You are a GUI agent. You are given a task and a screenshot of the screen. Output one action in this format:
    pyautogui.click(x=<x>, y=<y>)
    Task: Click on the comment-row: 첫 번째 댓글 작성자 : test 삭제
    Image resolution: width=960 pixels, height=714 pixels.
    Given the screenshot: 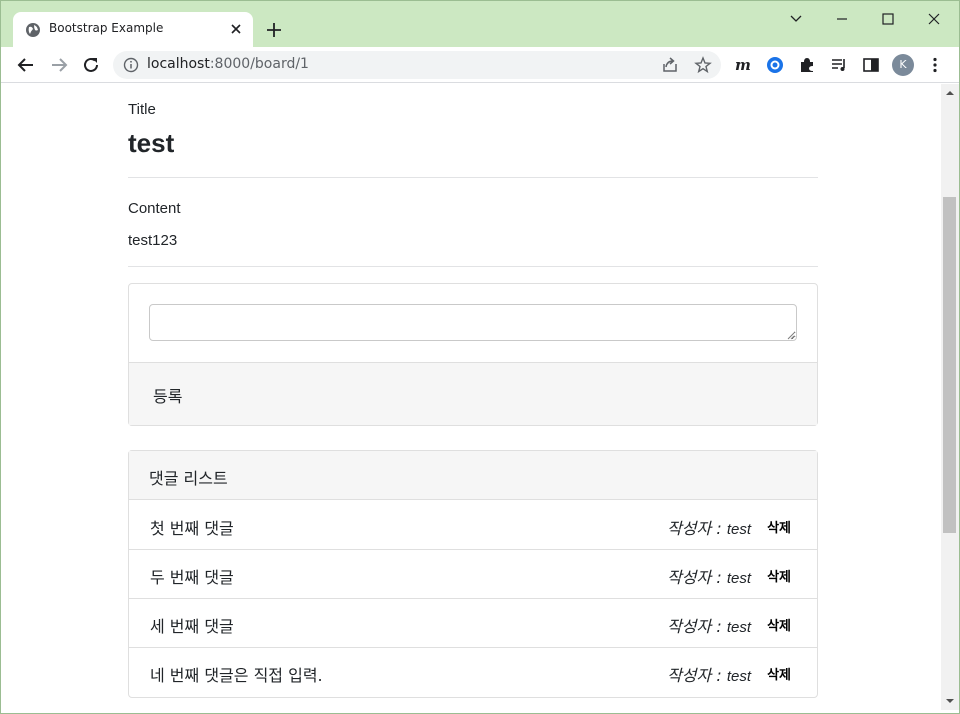 What is the action you would take?
    pyautogui.click(x=473, y=525)
    